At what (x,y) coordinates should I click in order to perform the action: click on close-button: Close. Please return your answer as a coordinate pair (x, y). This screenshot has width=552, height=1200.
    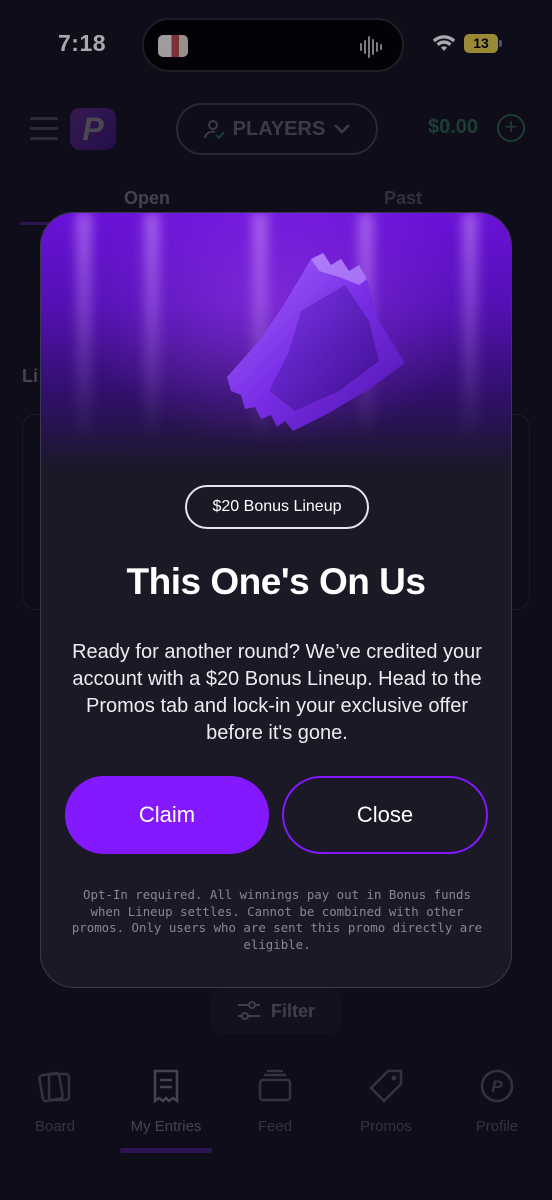
    Looking at the image, I should click on (385, 815).